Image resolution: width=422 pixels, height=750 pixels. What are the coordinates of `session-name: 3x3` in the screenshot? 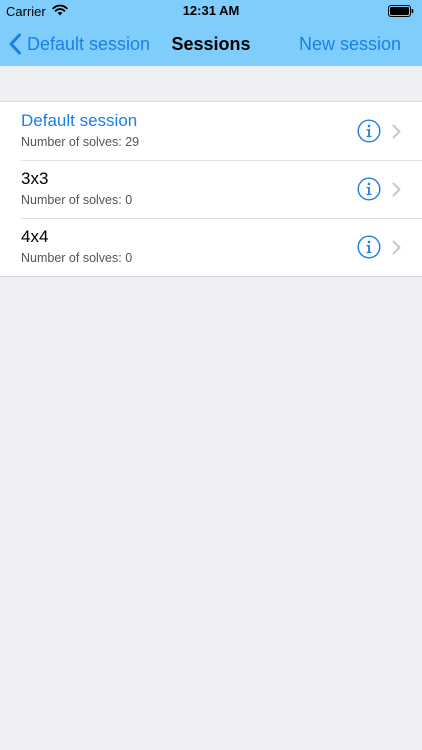 It's located at (35, 178).